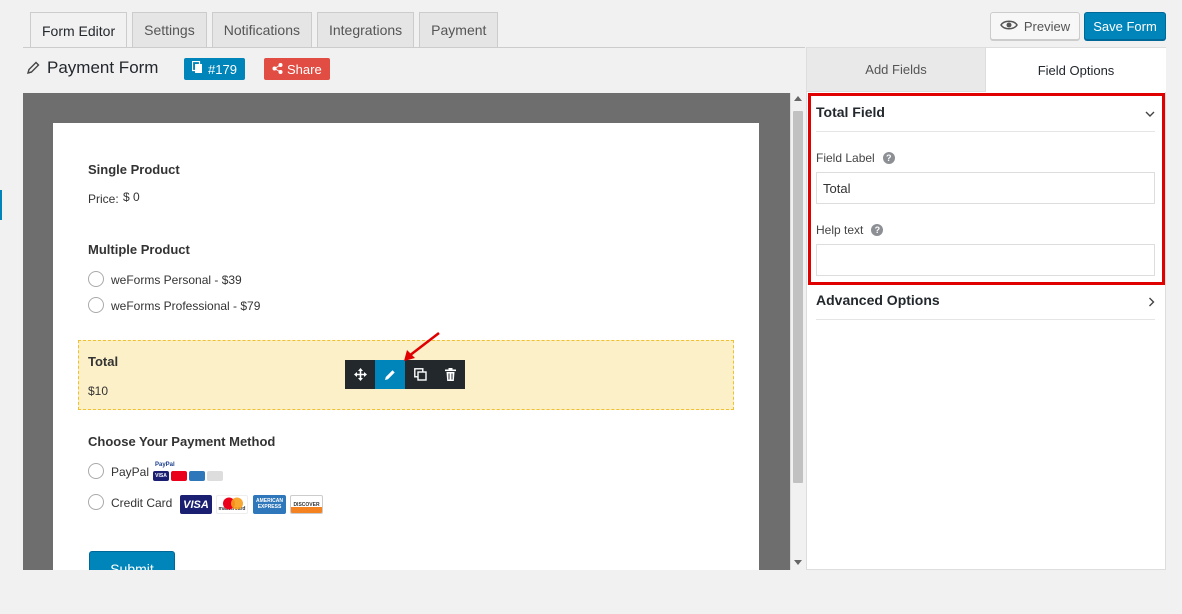  Describe the element at coordinates (1, 205) in the screenshot. I see `admin-edge-marker` at that location.